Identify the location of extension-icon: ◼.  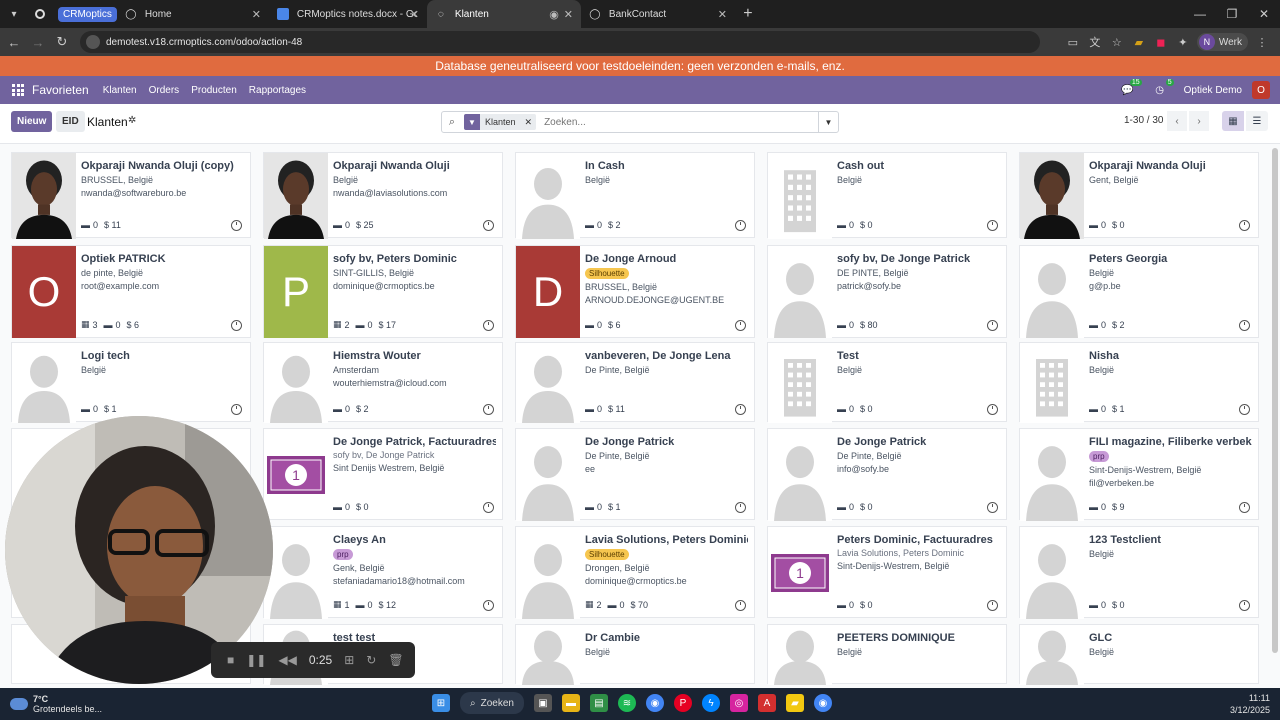
(1161, 42).